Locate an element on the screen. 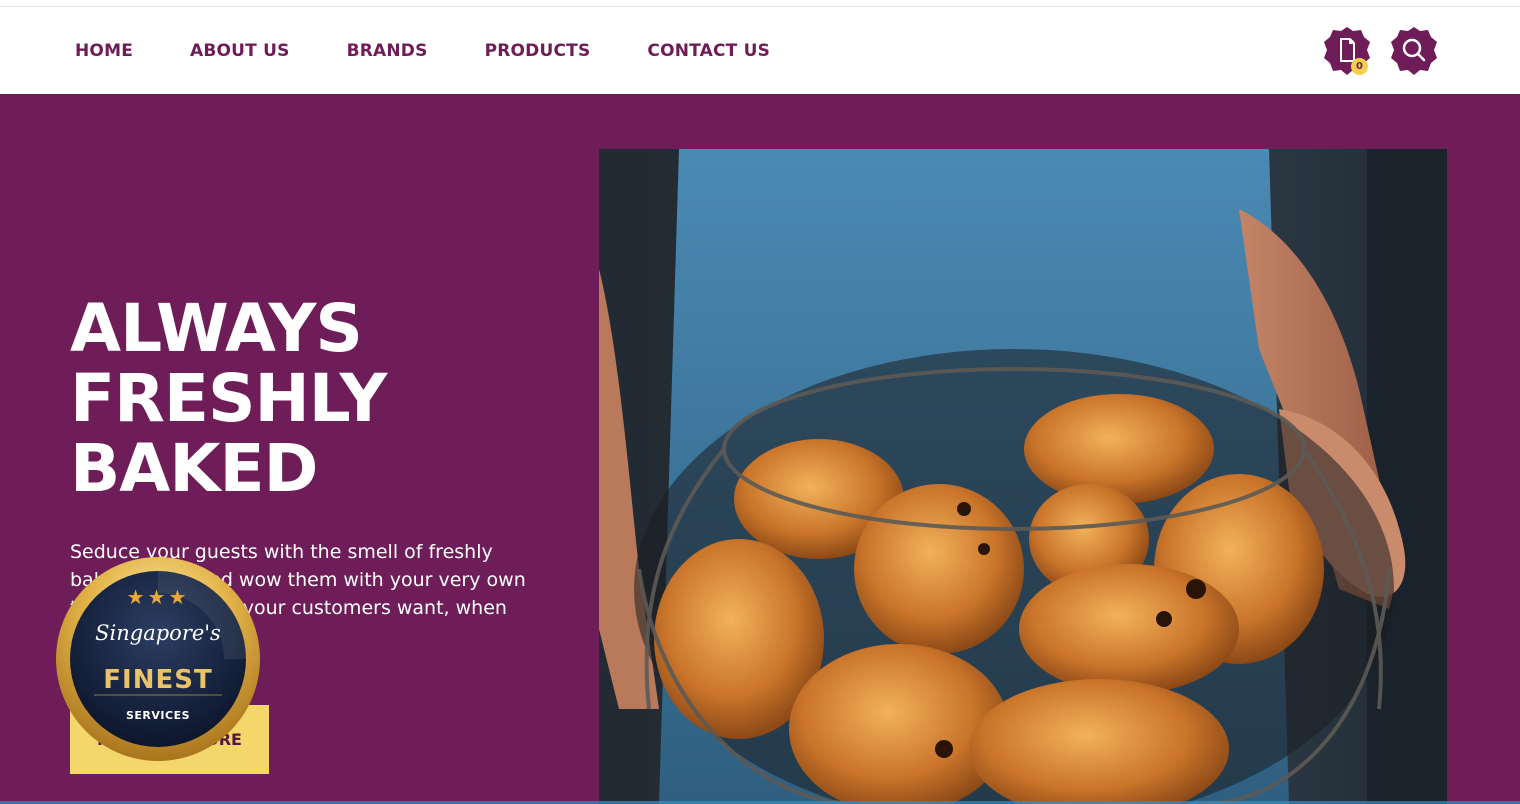 This screenshot has height=804, width=1520. search-icon is located at coordinates (1414, 51).